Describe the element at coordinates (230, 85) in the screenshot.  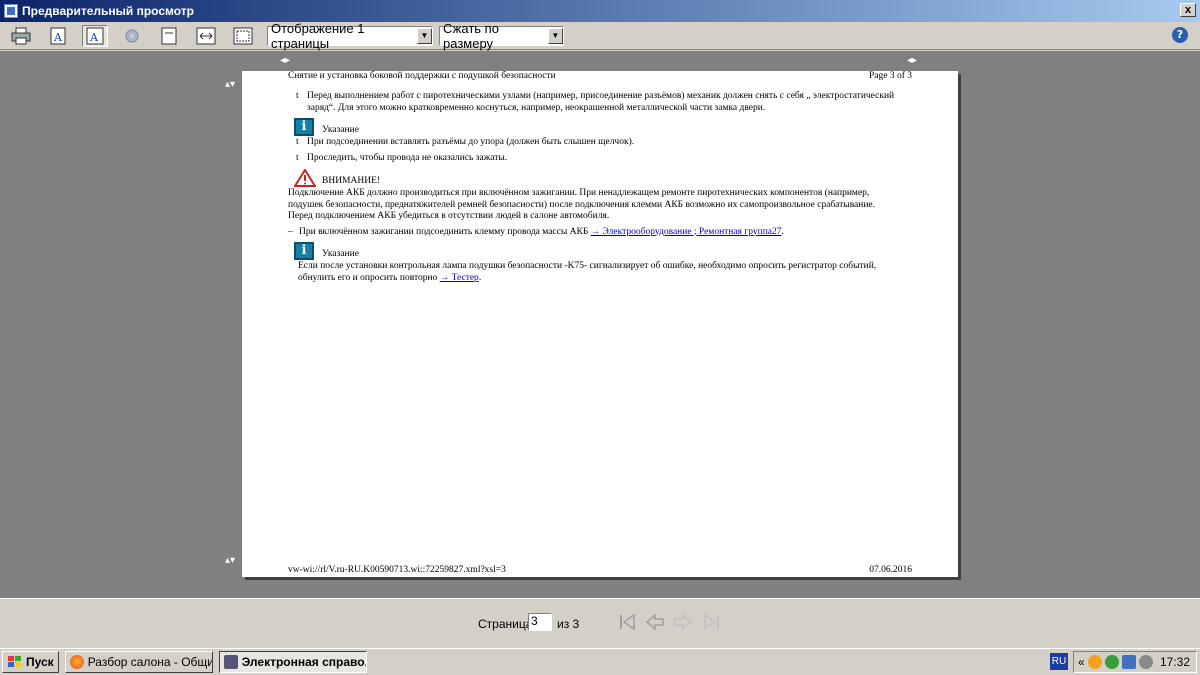
I see `margin-marker-top-icon: ▴▾` at that location.